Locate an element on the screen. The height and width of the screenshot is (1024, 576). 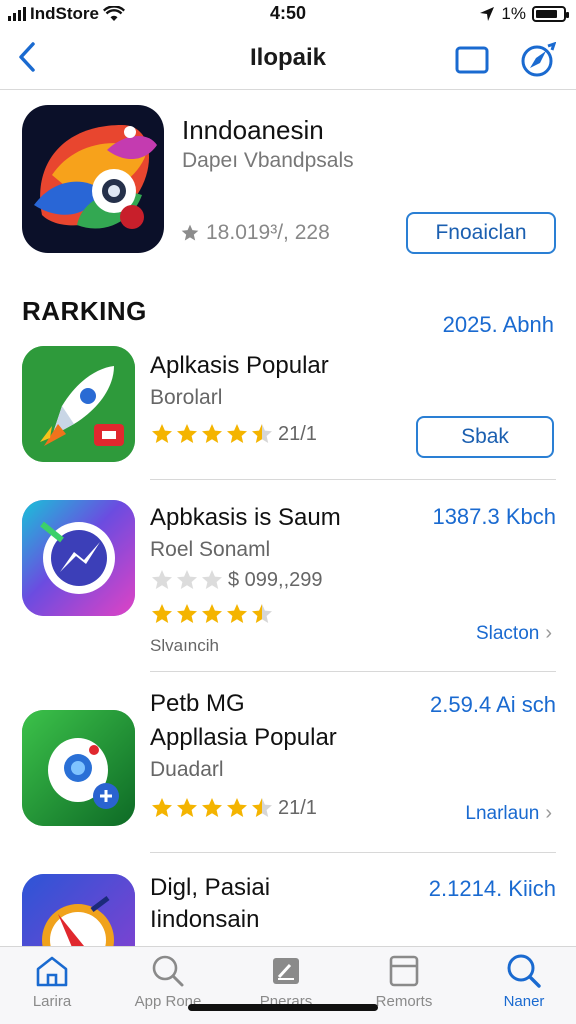
list-item: Digl, Pasiai Iindonsain 2.1214. Kiich is located at coordinates (289, 909).